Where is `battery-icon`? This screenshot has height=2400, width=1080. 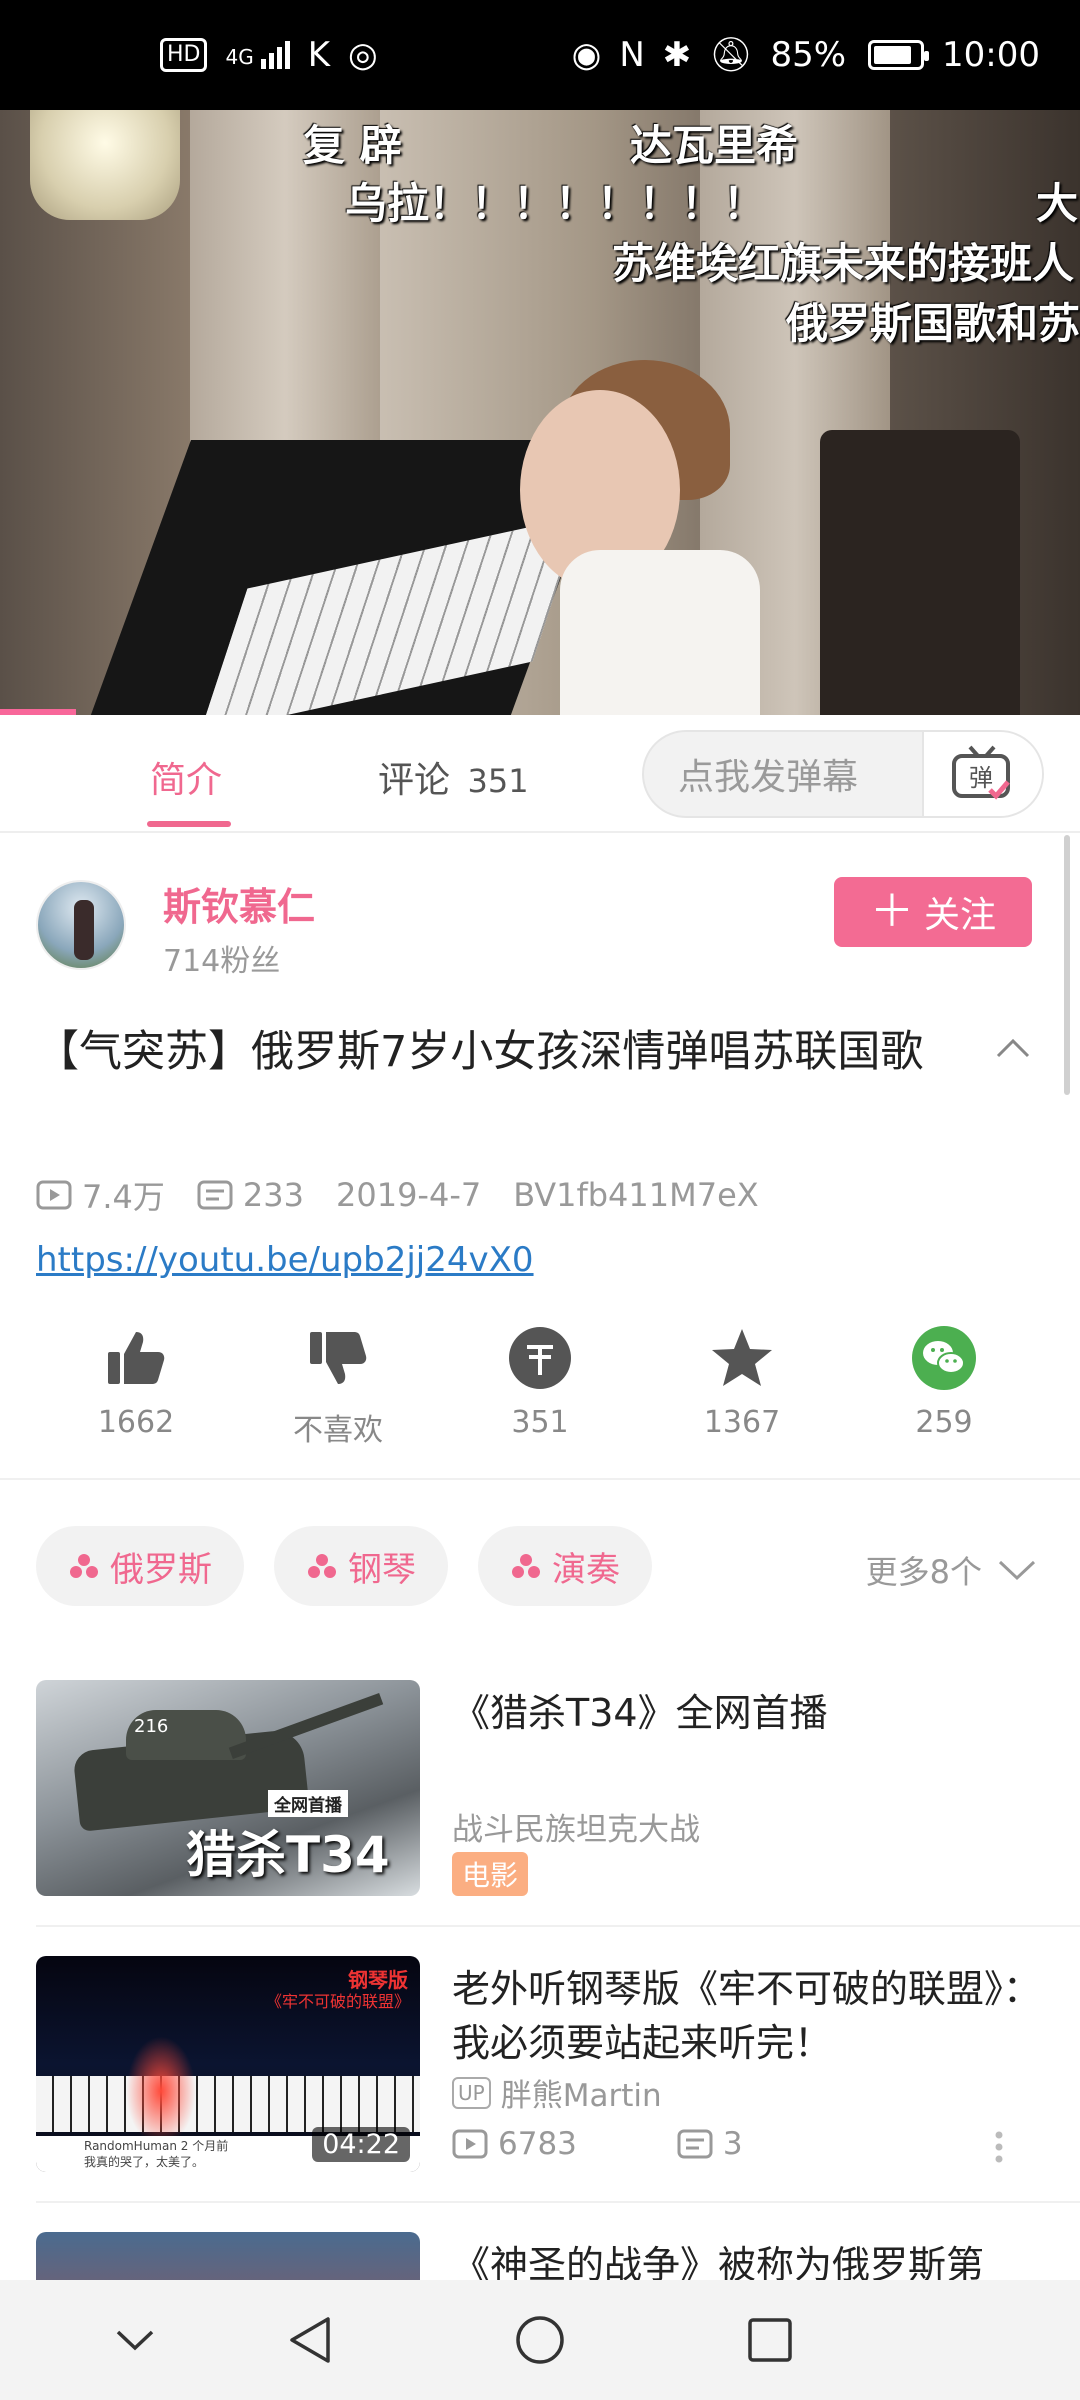 battery-icon is located at coordinates (899, 55).